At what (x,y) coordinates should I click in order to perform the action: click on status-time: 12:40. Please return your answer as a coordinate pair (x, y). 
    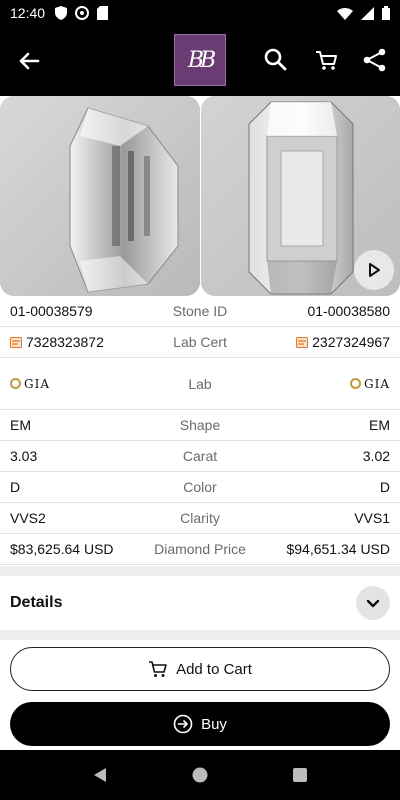
    Looking at the image, I should click on (28, 13).